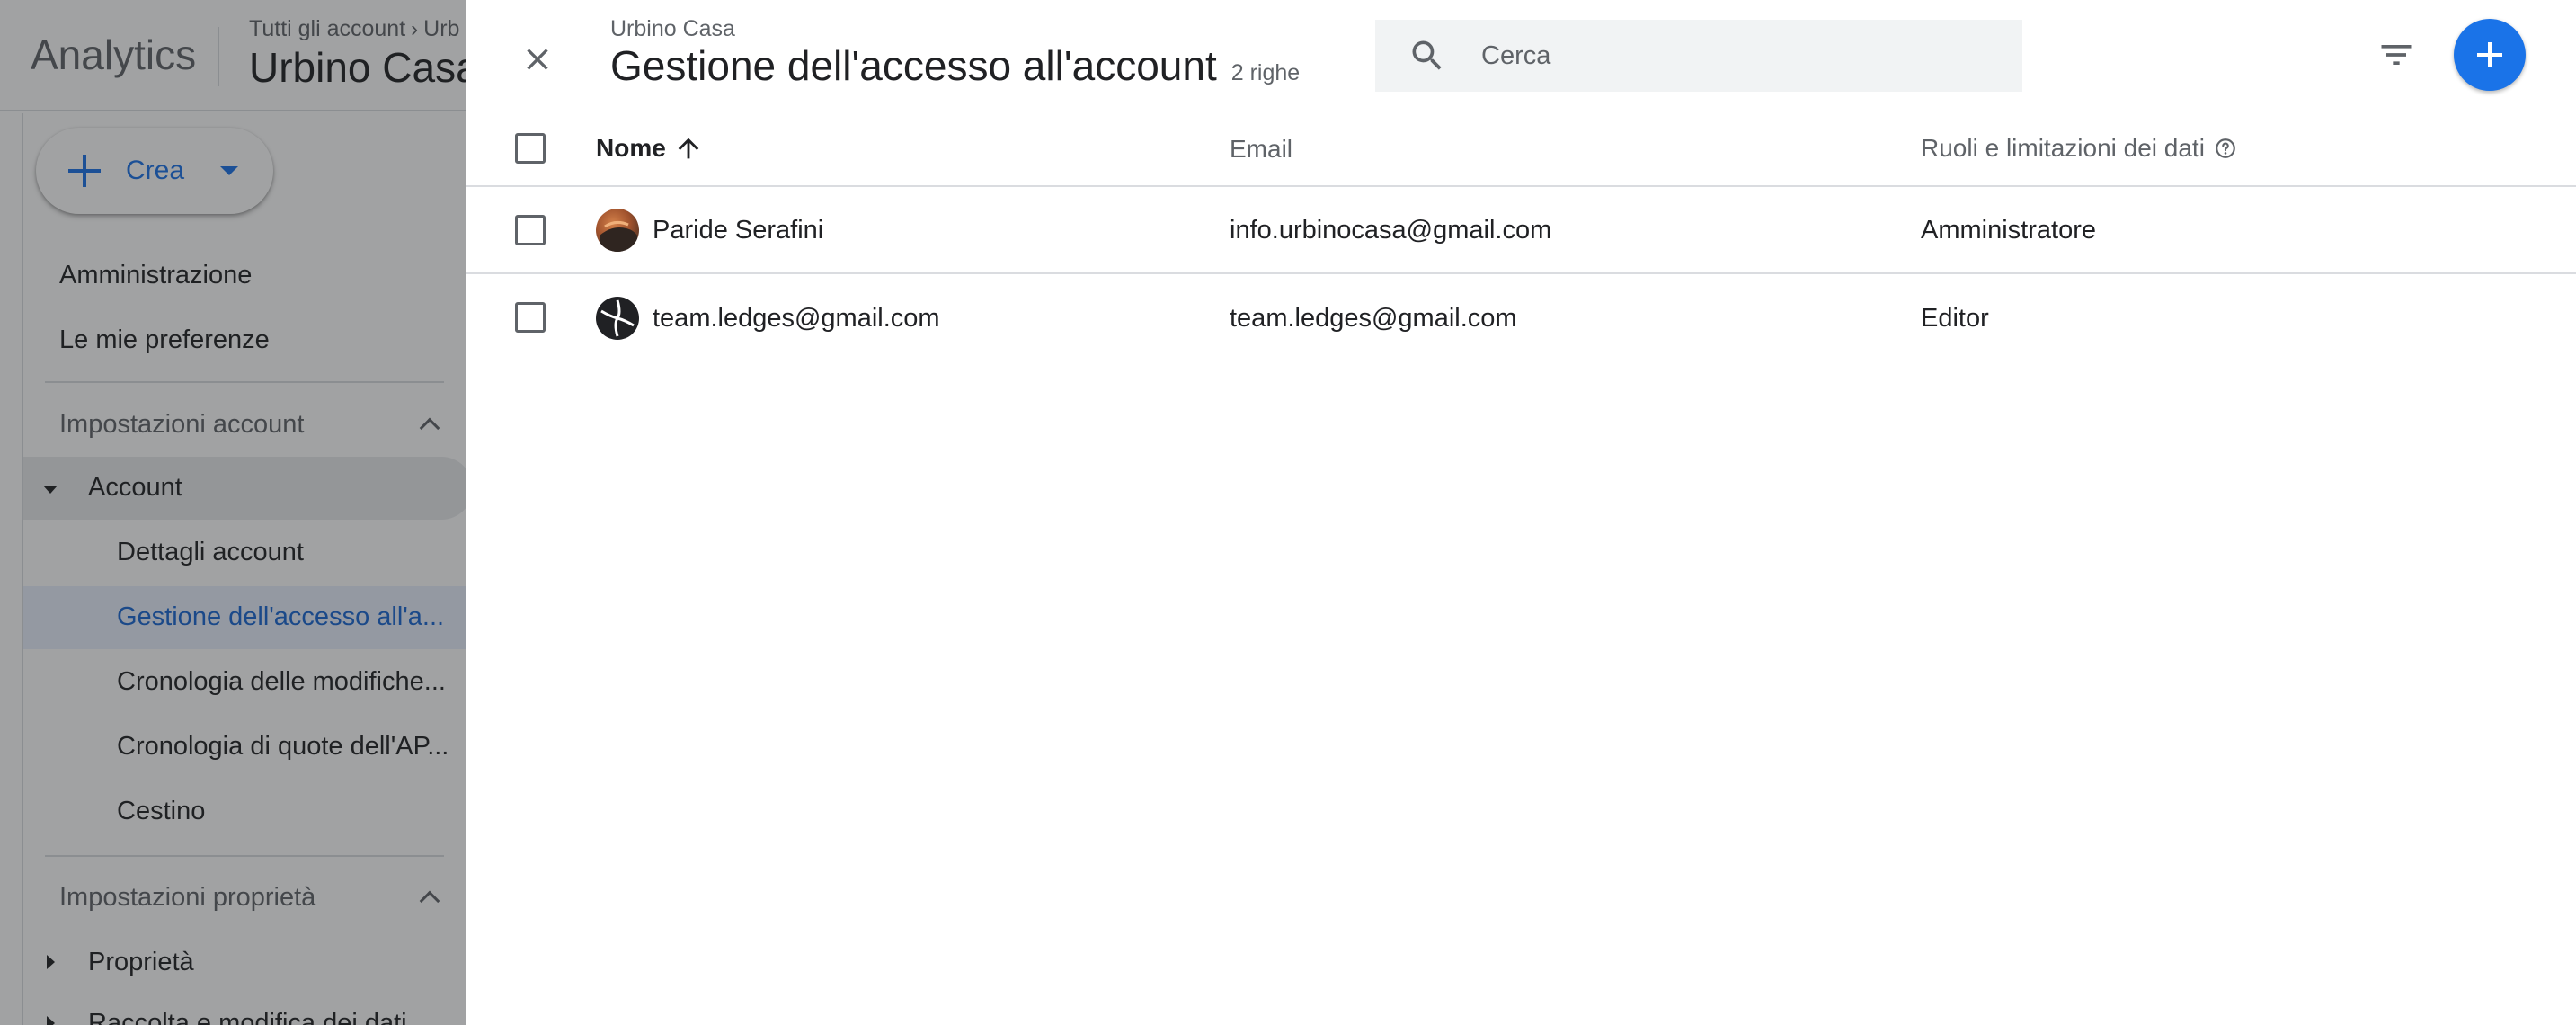  I want to click on column-header-roles: Ruoli e limitazioni dei dati, so click(2079, 149).